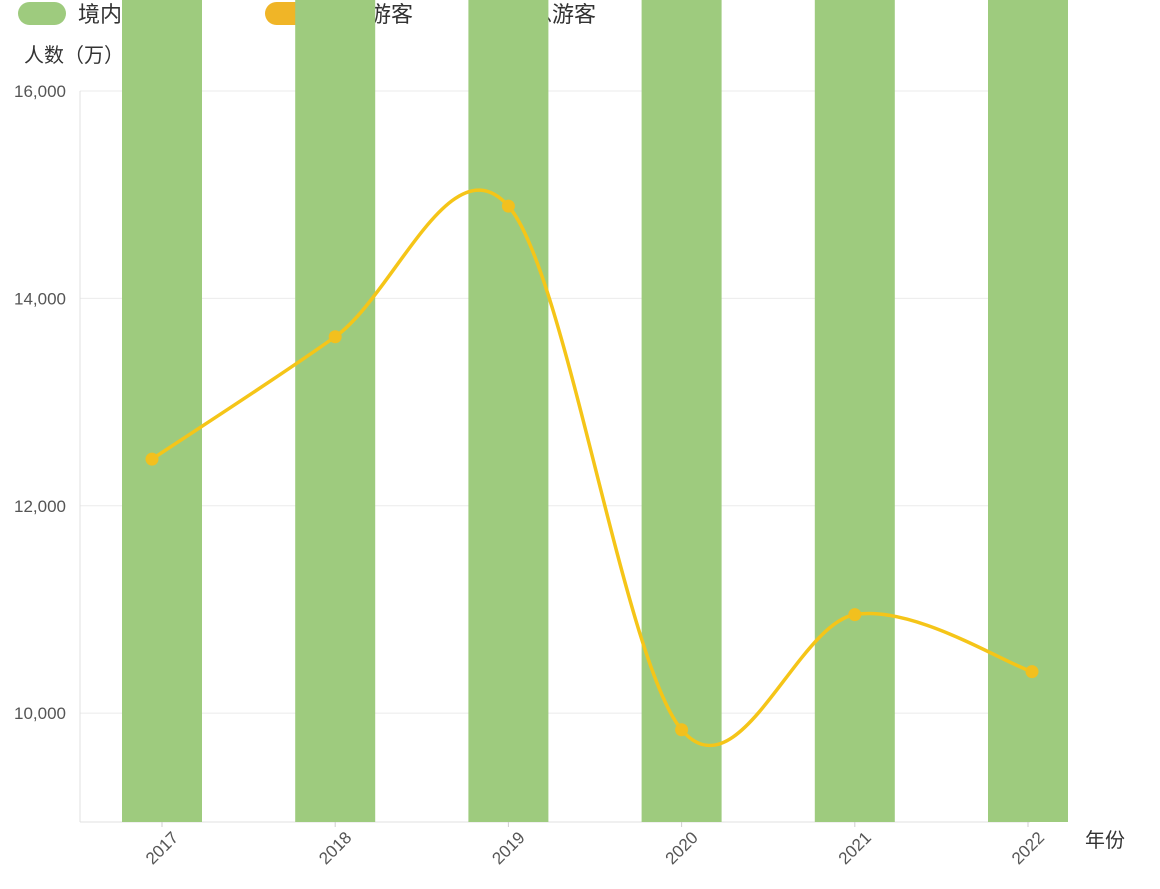 This screenshot has height=889, width=1160. Describe the element at coordinates (40, 506) in the screenshot. I see `y-tick-label: 12,000` at that location.